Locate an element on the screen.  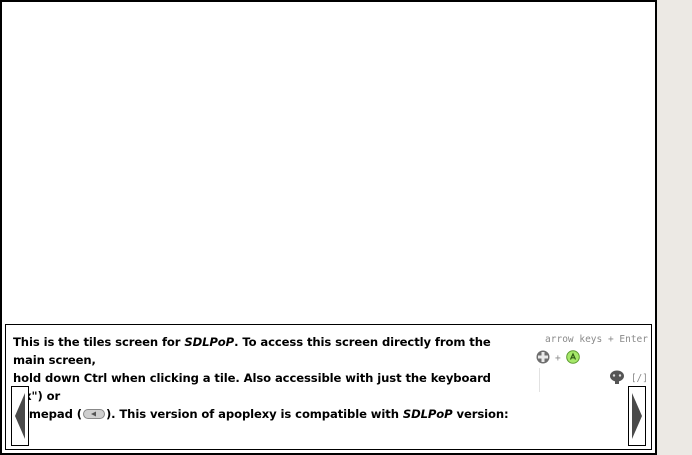
plus-sign: + is located at coordinates (558, 358).